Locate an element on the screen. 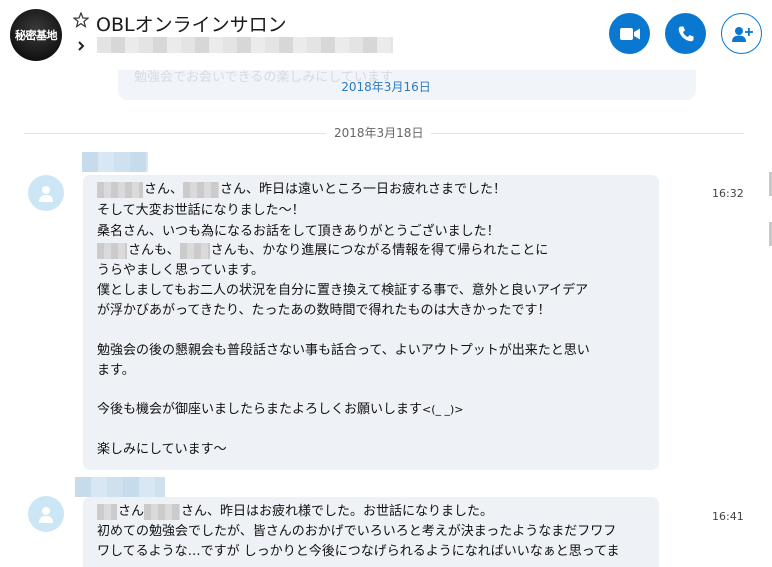 The height and width of the screenshot is (567, 772). video-call-icon is located at coordinates (629, 33).